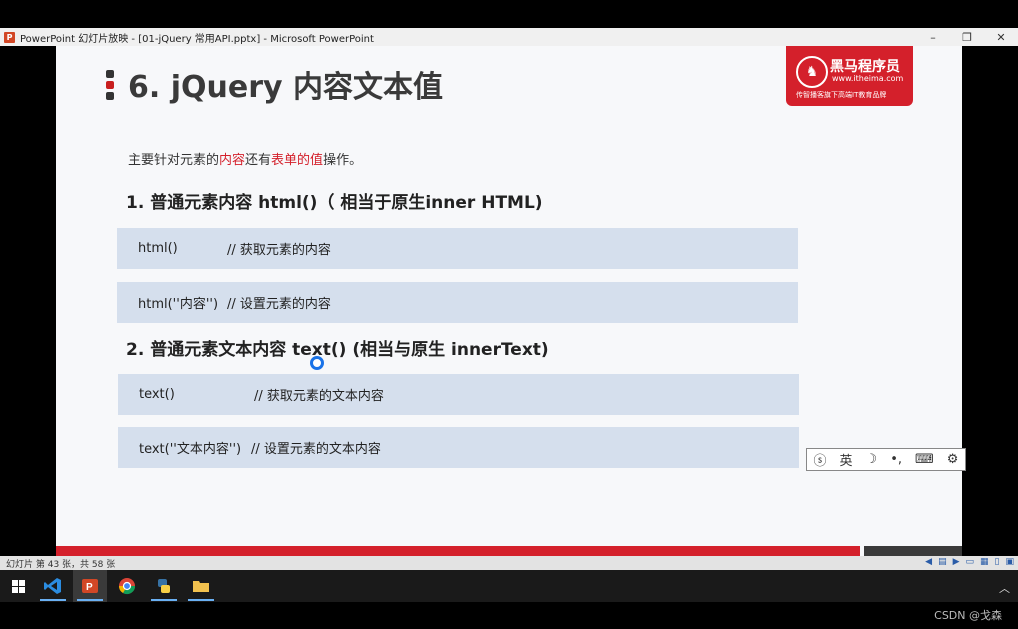 This screenshot has height=629, width=1018. Describe the element at coordinates (158, 248) in the screenshot. I see `code-snippet: html()` at that location.